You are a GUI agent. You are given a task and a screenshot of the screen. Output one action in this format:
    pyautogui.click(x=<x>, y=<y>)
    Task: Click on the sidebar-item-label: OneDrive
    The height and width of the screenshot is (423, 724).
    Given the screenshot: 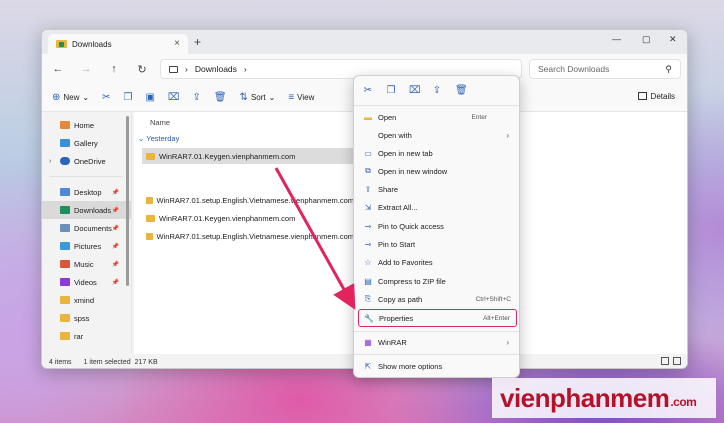 What is the action you would take?
    pyautogui.click(x=90, y=161)
    